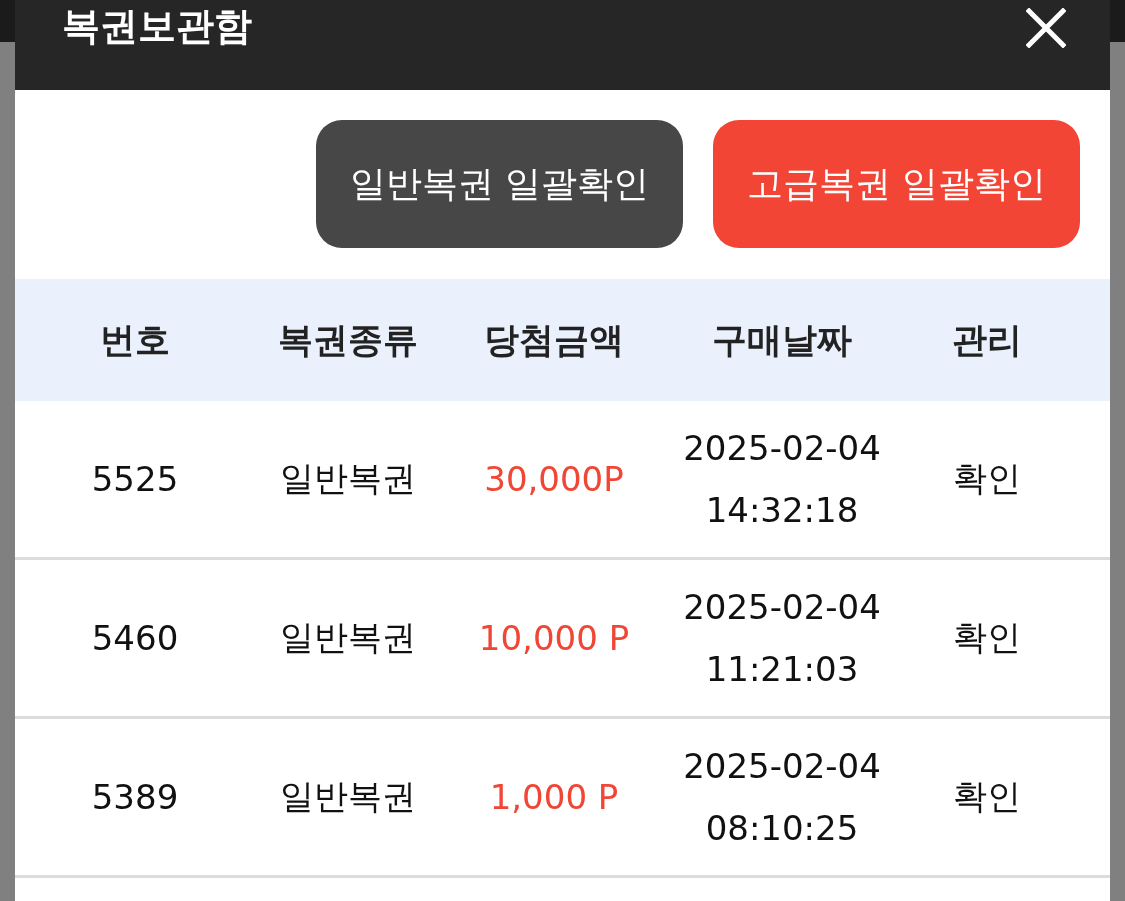 The width and height of the screenshot is (1125, 901). What do you see at coordinates (554, 797) in the screenshot?
I see `prize-amount-cell: 1,000 P` at bounding box center [554, 797].